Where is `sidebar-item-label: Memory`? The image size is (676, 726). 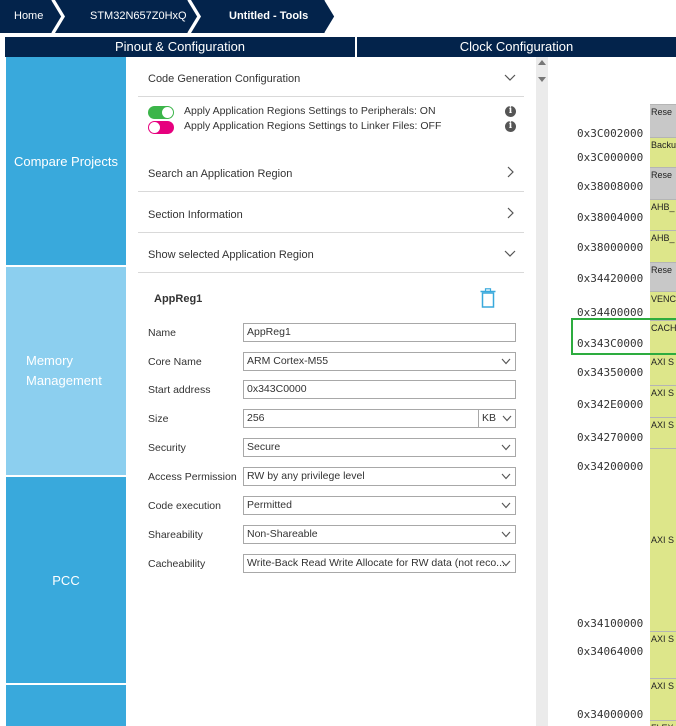 sidebar-item-label: Memory is located at coordinates (49, 360).